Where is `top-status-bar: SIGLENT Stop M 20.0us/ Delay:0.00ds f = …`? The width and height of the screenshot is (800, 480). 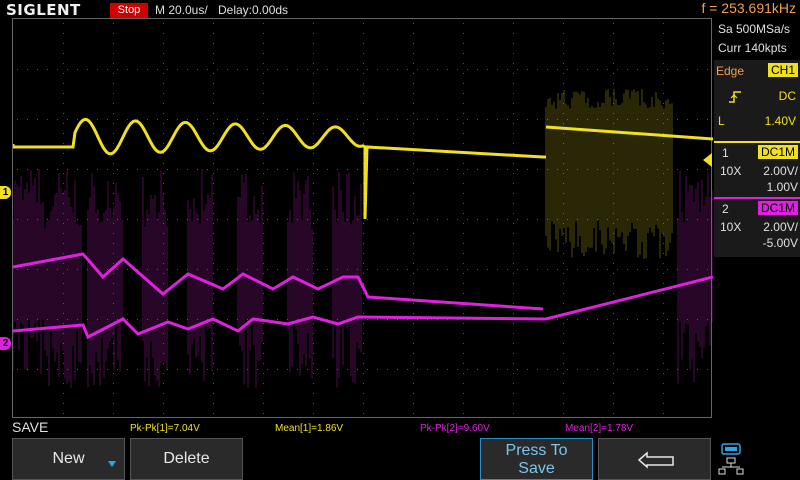 top-status-bar: SIGLENT Stop M 20.0us/ Delay:0.00ds f = … is located at coordinates (400, 10).